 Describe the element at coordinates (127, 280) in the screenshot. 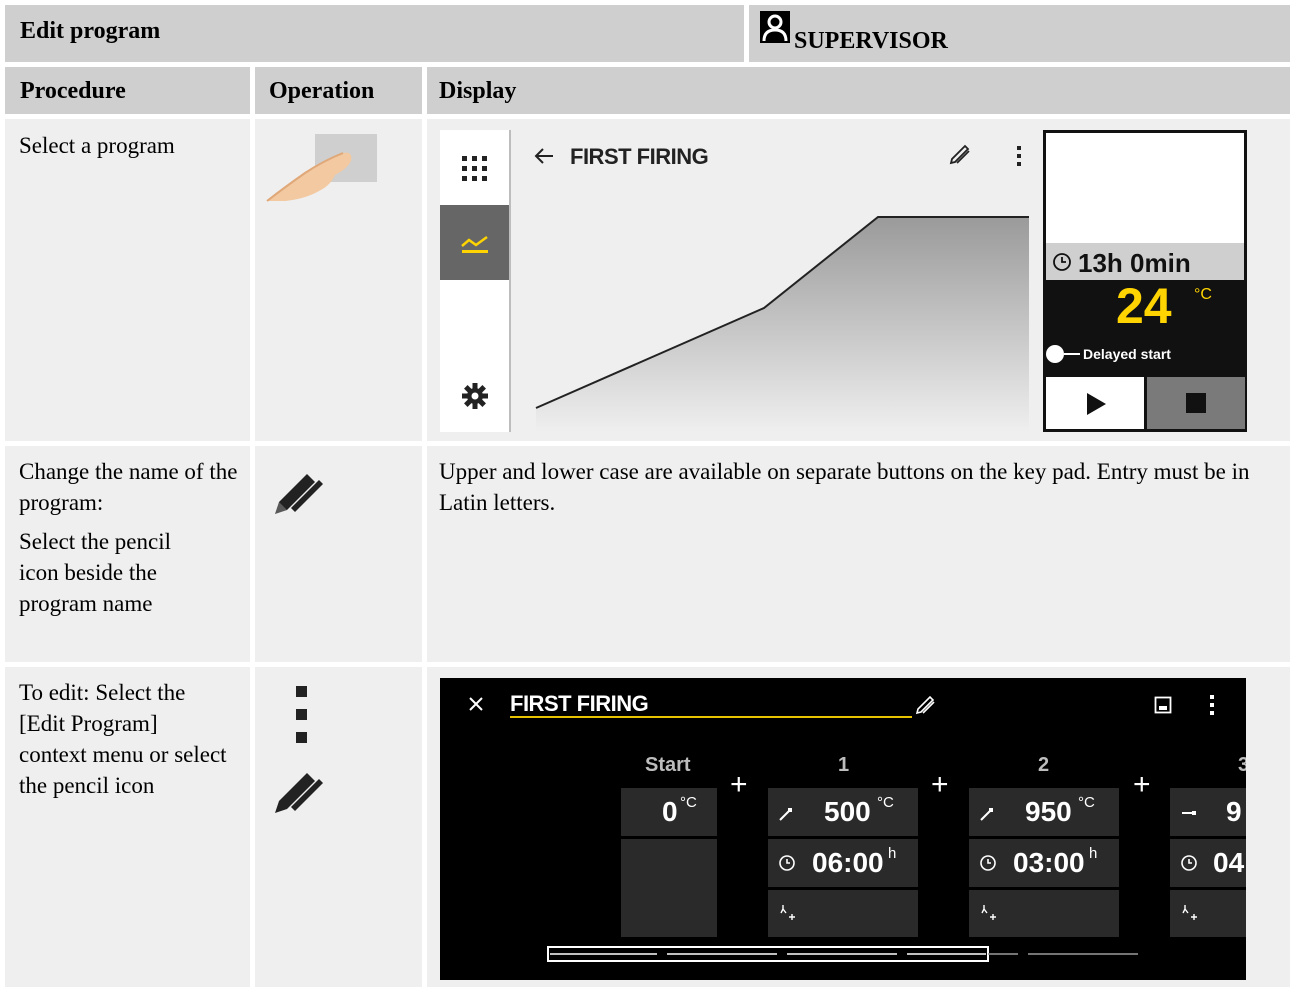

I see `row1-procedure-cell: Select a program` at that location.